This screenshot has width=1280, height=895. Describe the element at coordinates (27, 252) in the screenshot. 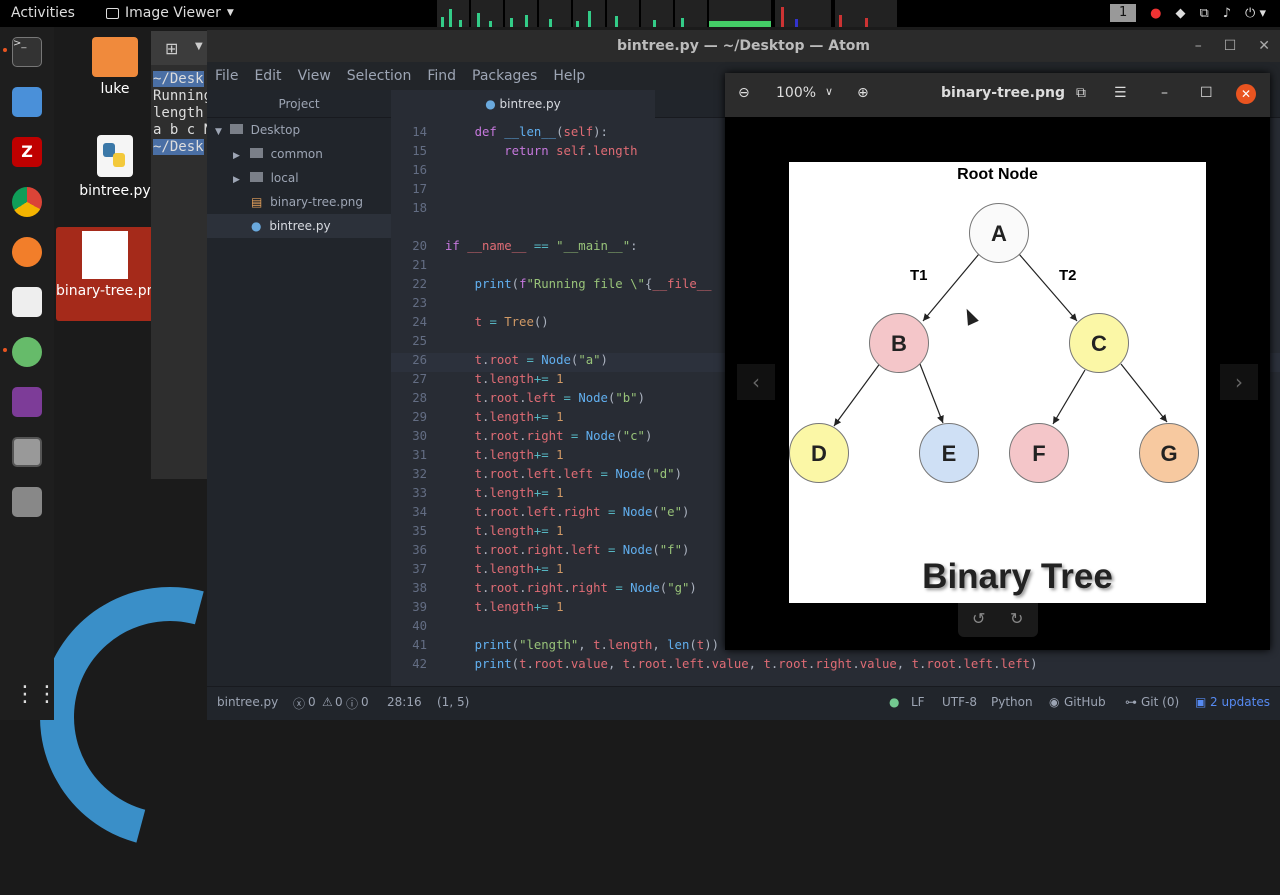

I see `firefox-icon` at that location.